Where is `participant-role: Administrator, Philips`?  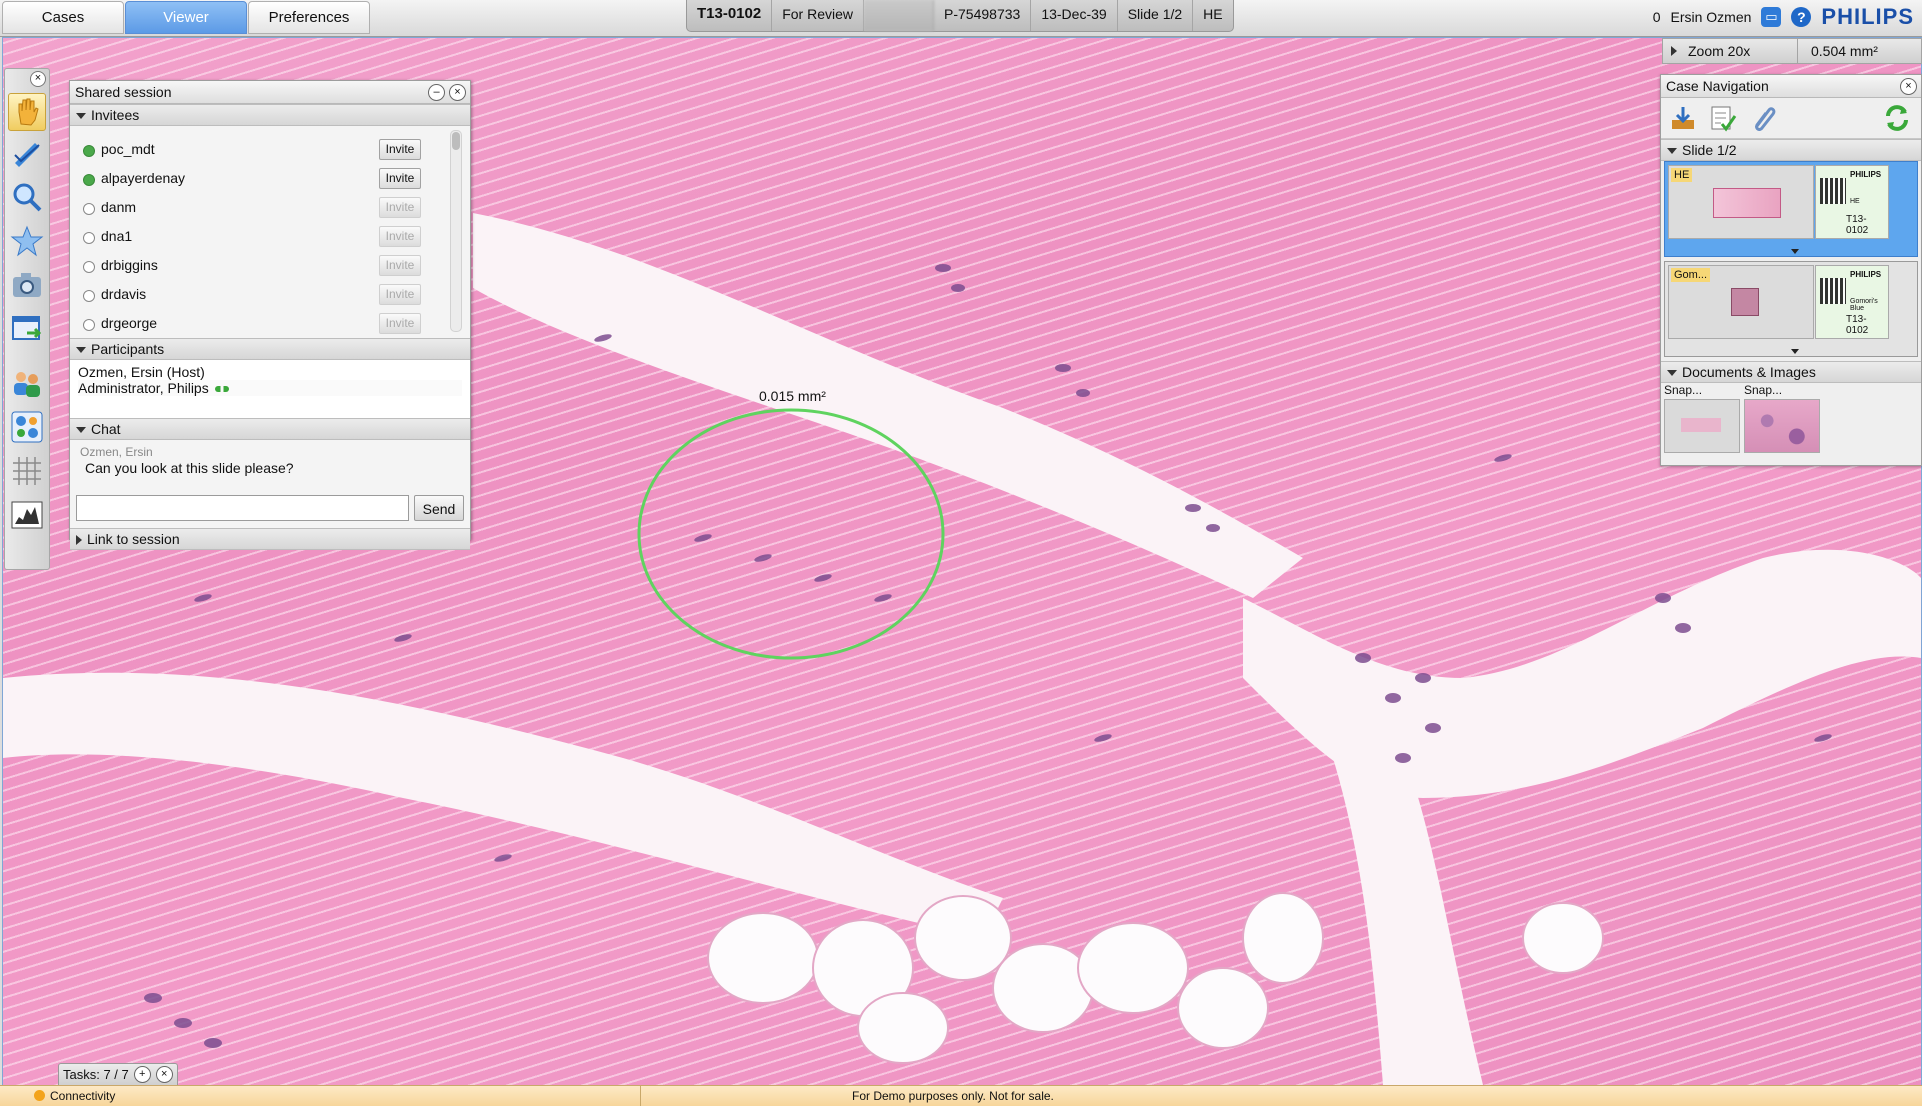
participant-role: Administrator, Philips is located at coordinates (270, 388).